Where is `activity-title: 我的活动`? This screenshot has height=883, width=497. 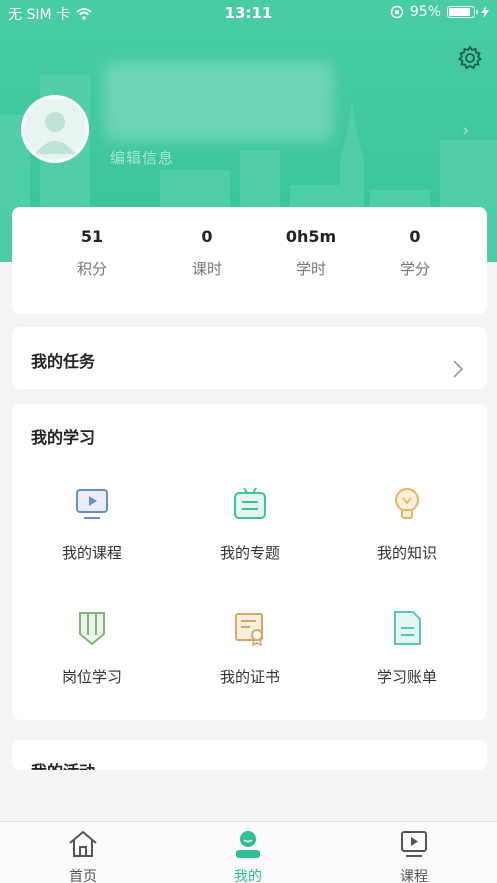 activity-title: 我的活动 is located at coordinates (63, 764).